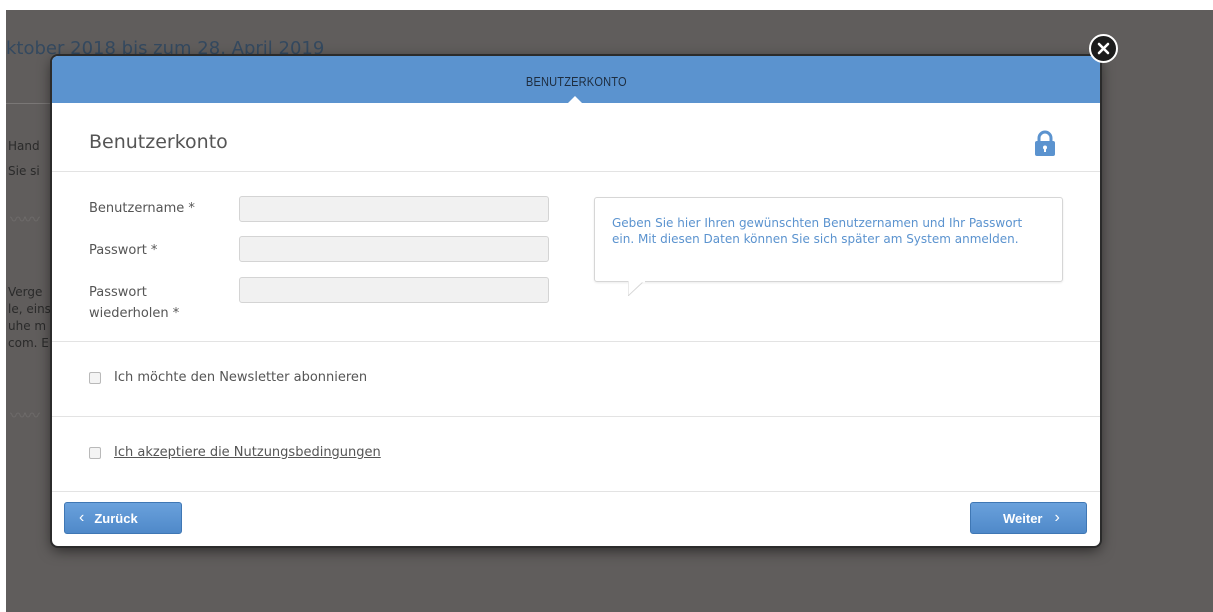 This screenshot has width=1213, height=612. I want to click on modal-footer: ‹ Zurück Weiter ›, so click(576, 519).